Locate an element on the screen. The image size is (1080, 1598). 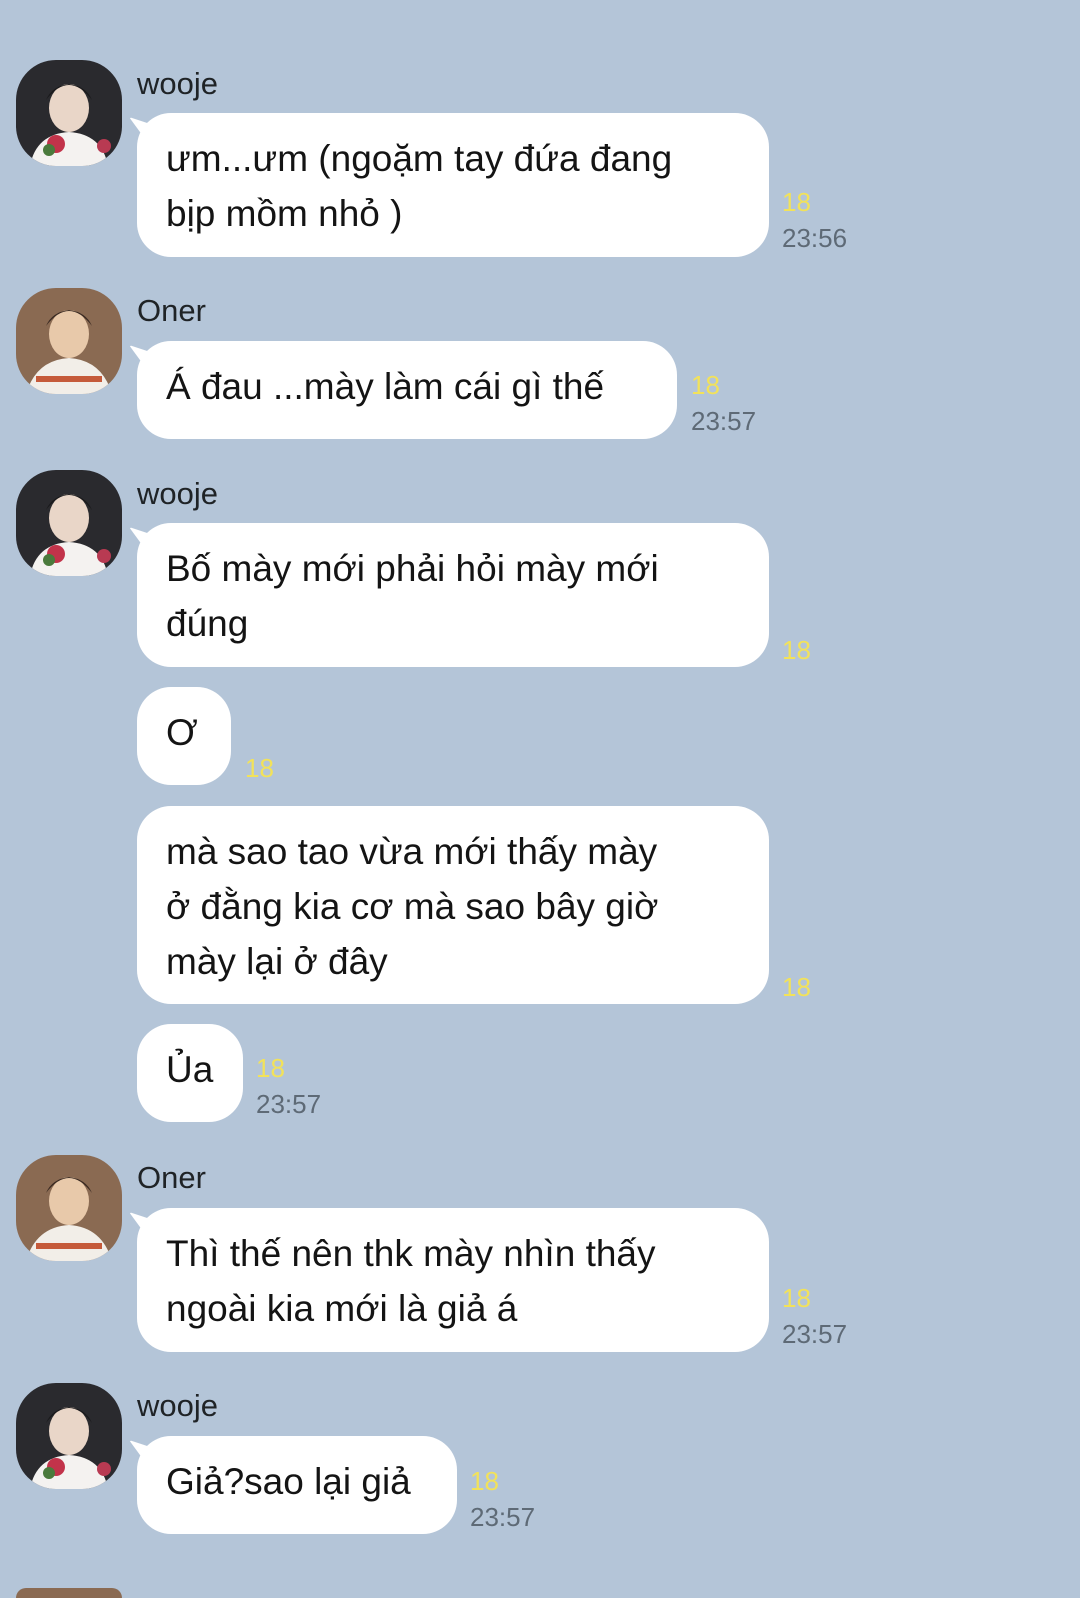
message-bubble: Ủa is located at coordinates (190, 1073).